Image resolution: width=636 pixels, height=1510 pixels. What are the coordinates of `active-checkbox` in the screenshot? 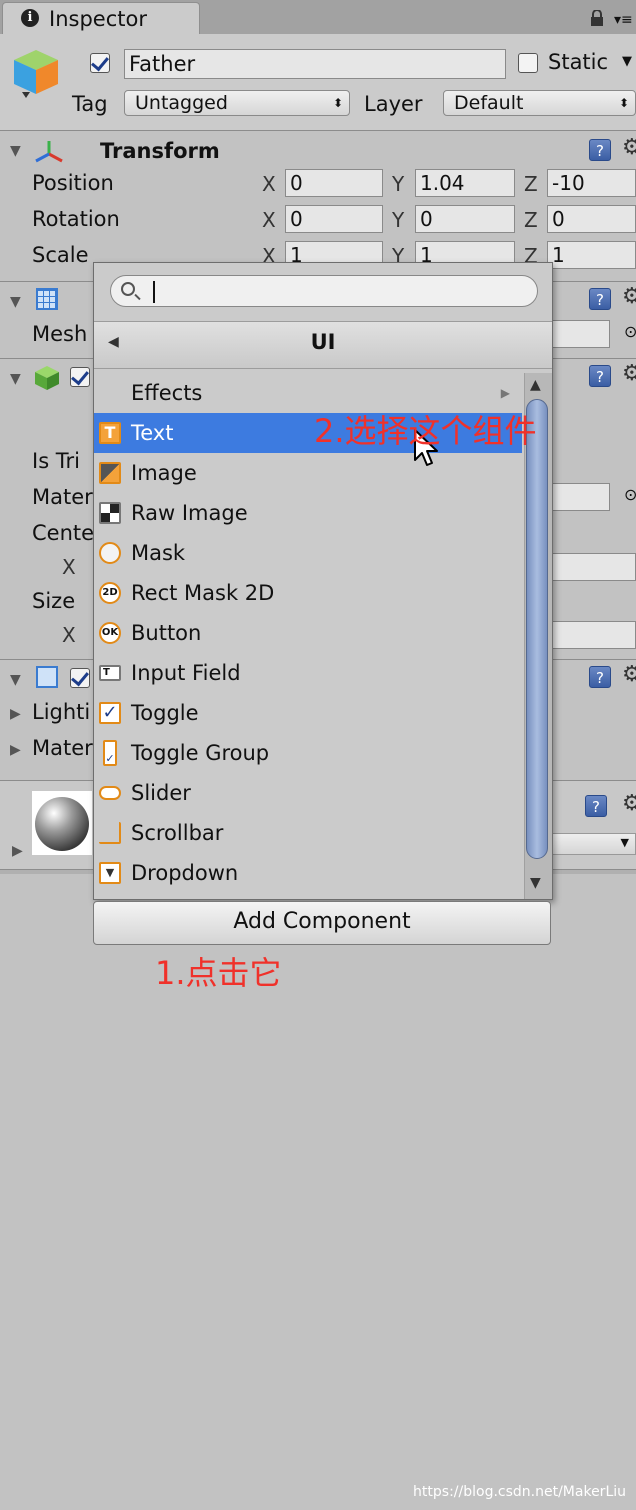 It's located at (100, 63).